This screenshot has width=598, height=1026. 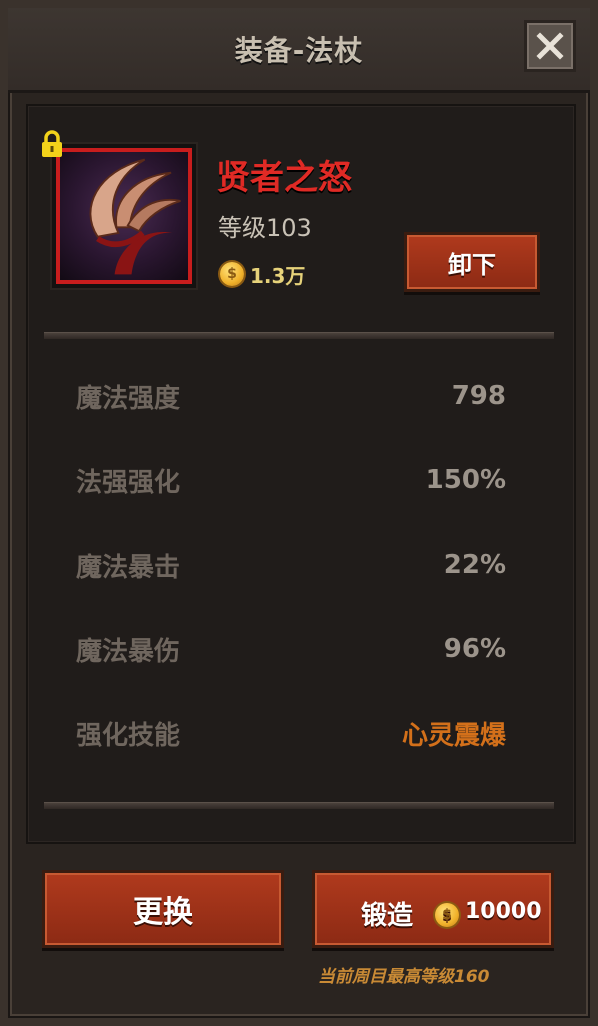 What do you see at coordinates (284, 178) in the screenshot?
I see `item-name: 贤者之怒` at bounding box center [284, 178].